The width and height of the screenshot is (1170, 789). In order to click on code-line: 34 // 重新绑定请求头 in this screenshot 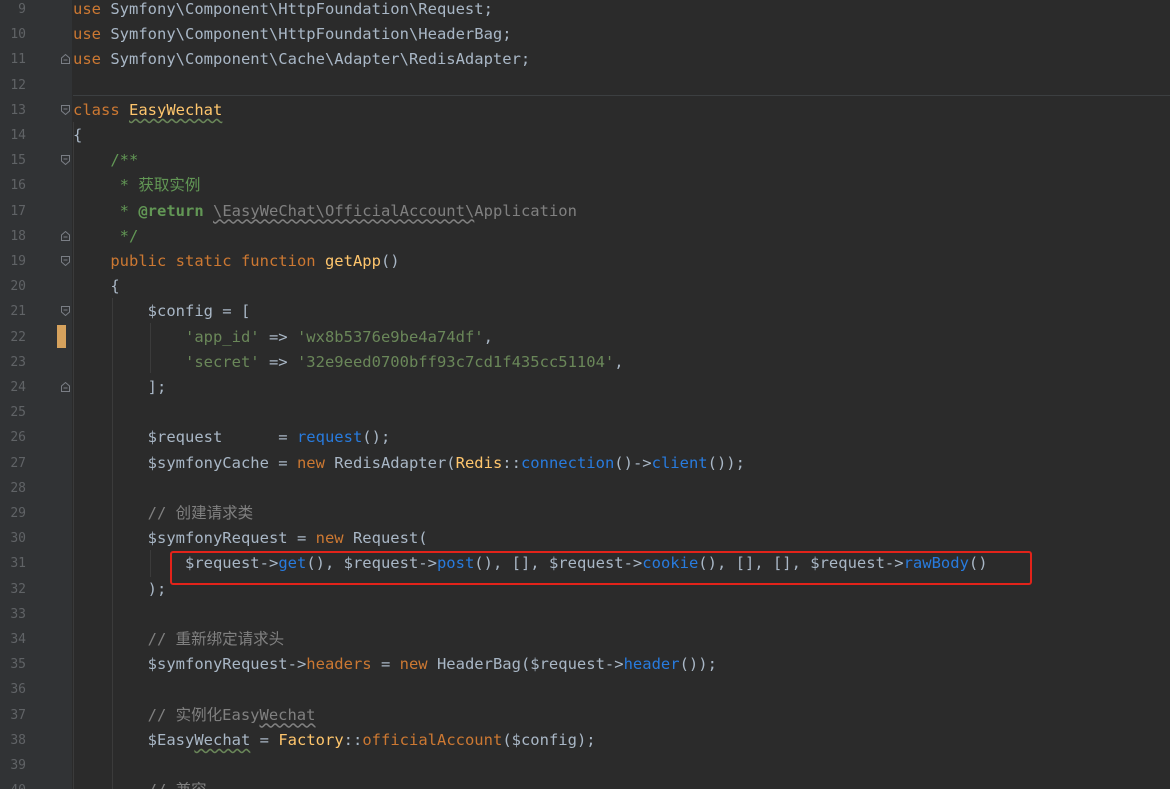, I will do `click(585, 639)`.